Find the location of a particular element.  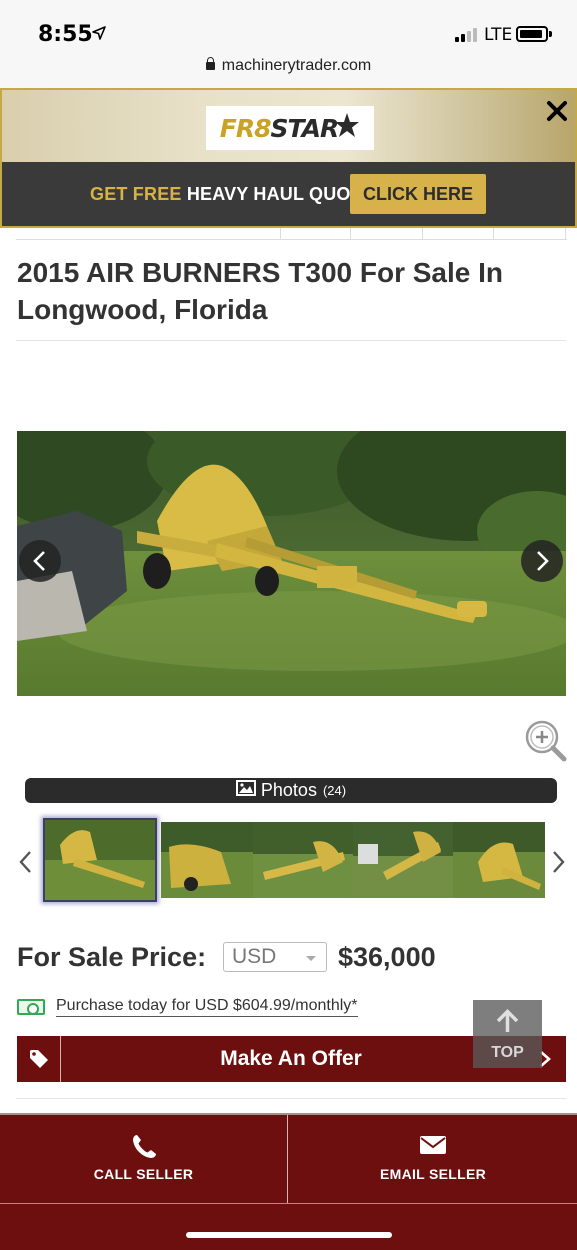

previous-photo-button is located at coordinates (40, 561).